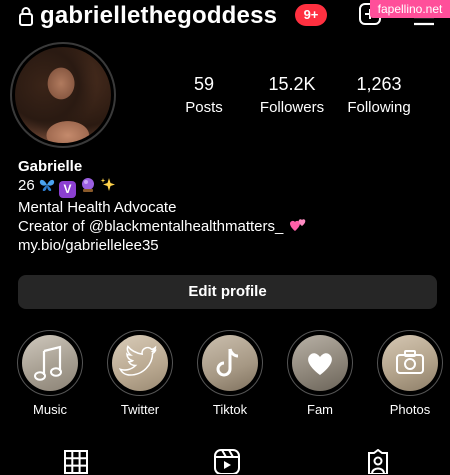 This screenshot has width=450, height=475. What do you see at coordinates (320, 409) in the screenshot?
I see `highlight-label: Fam` at bounding box center [320, 409].